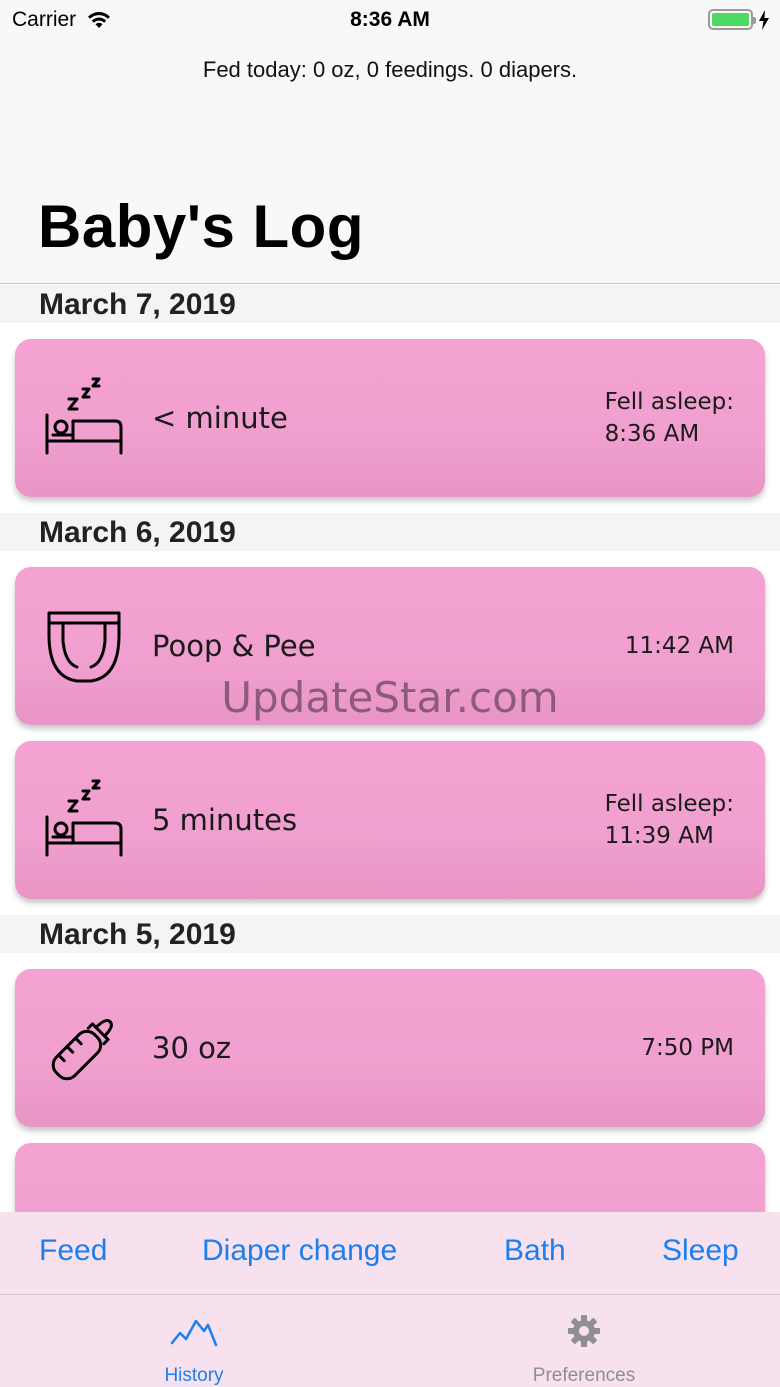 This screenshot has width=780, height=1387. What do you see at coordinates (584, 1331) in the screenshot?
I see `gear-icon` at bounding box center [584, 1331].